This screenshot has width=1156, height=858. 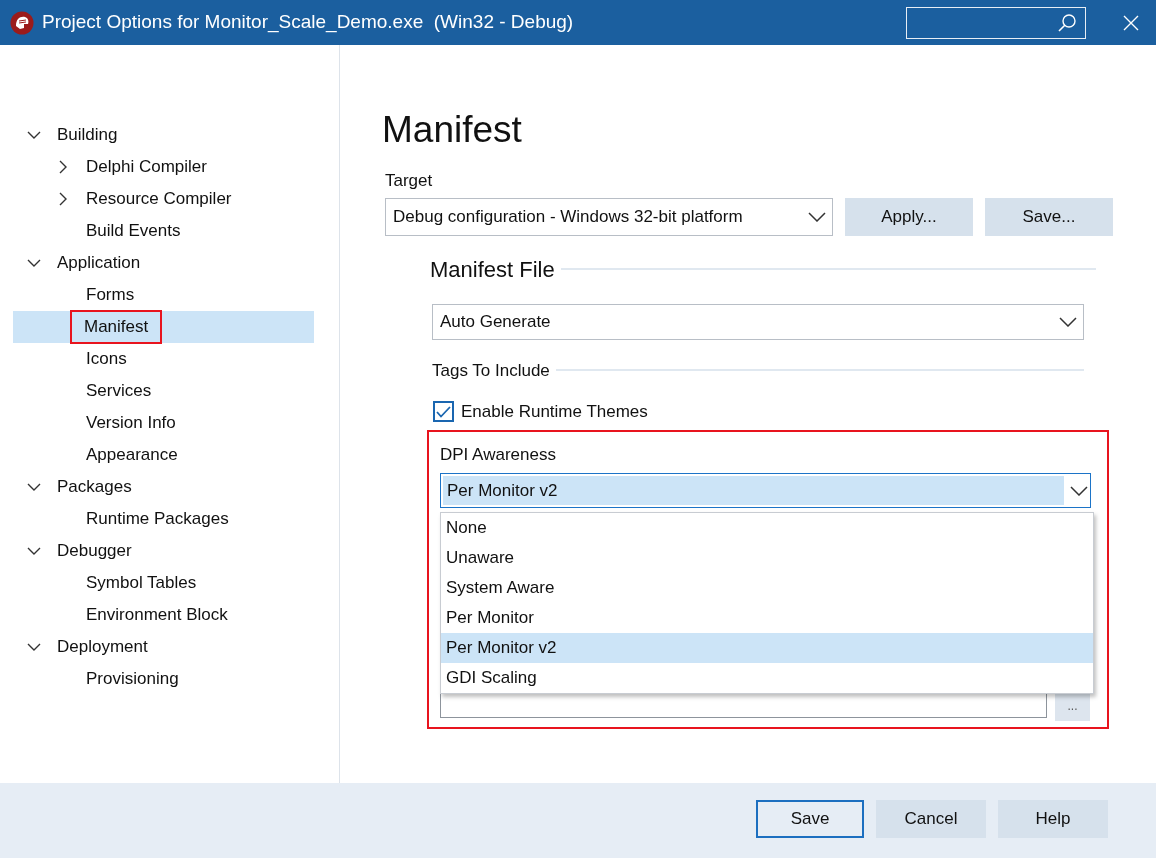 I want to click on tree-label: Deployment, so click(x=102, y=647).